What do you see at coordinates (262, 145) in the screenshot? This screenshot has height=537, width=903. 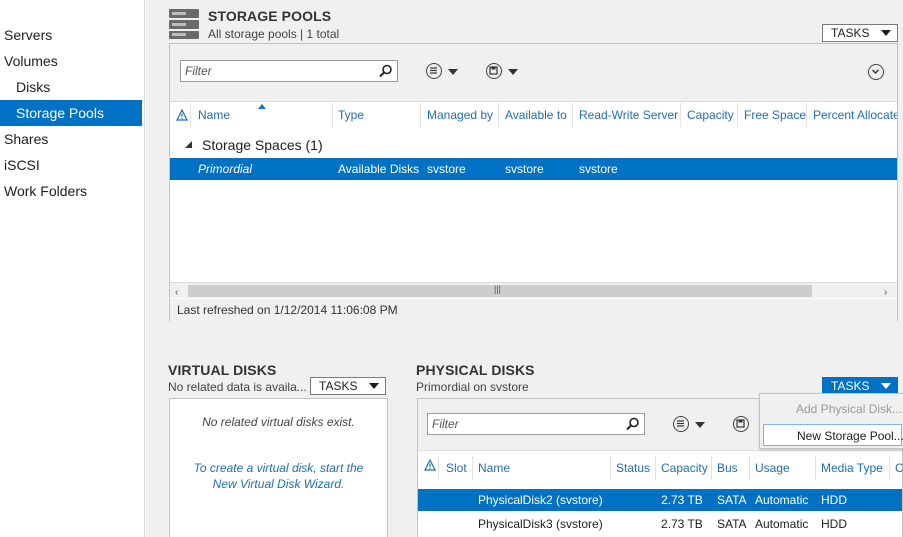 I see `group-label: Storage Spaces (1)` at bounding box center [262, 145].